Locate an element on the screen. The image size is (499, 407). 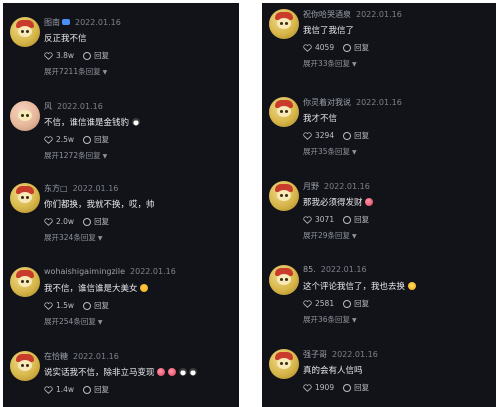
expand-replies-link: 展开35条回复 ▼ is located at coordinates (330, 151).